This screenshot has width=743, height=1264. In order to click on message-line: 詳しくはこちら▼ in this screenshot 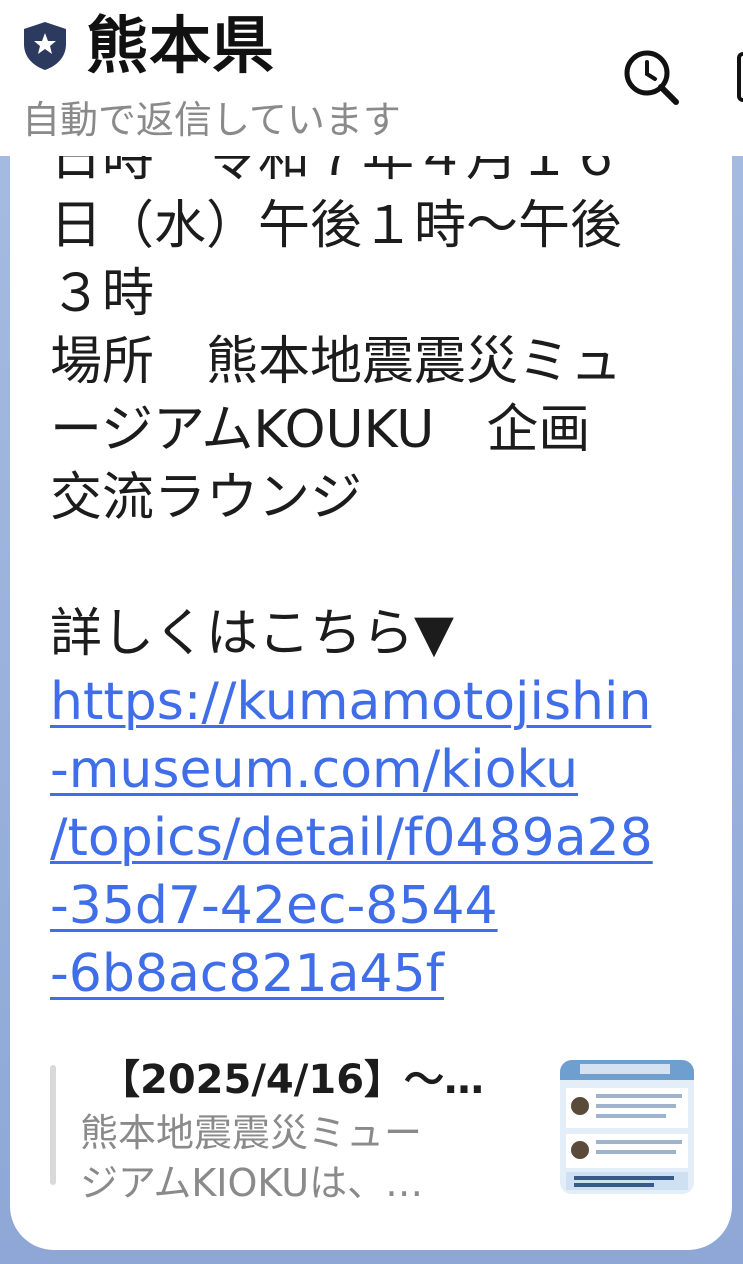, I will do `click(252, 634)`.